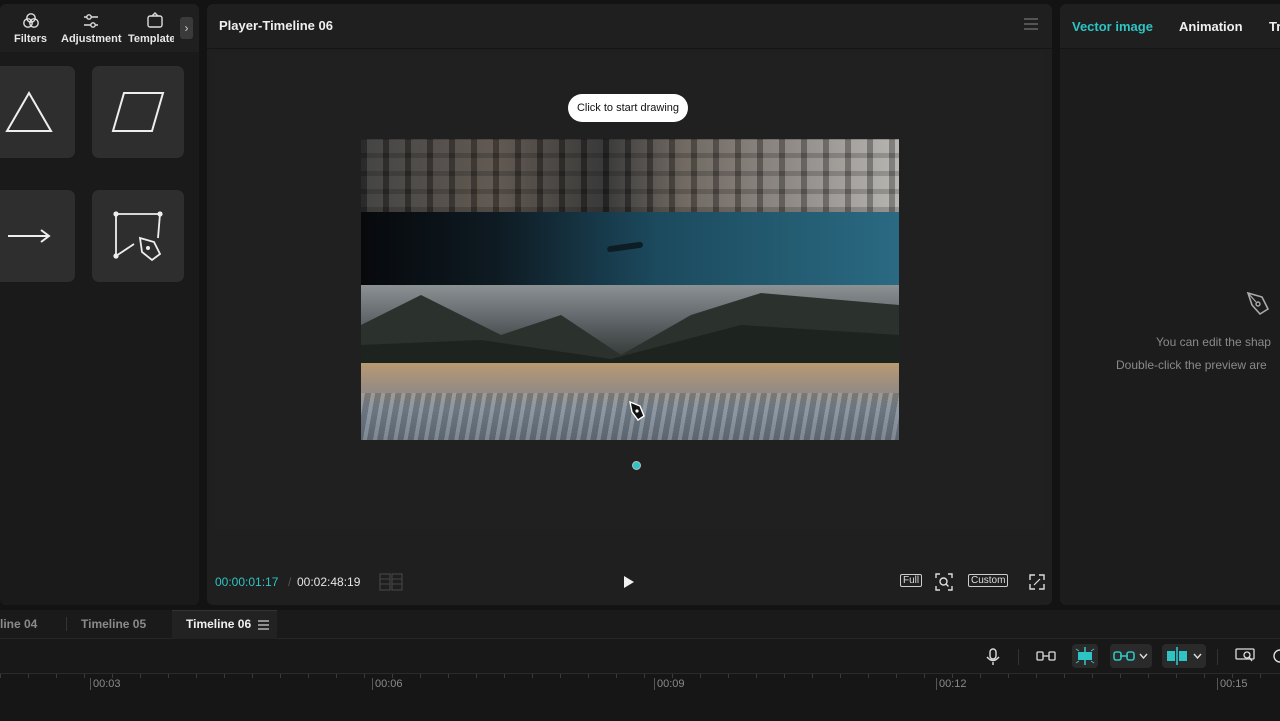  I want to click on triangle-icon, so click(29, 111).